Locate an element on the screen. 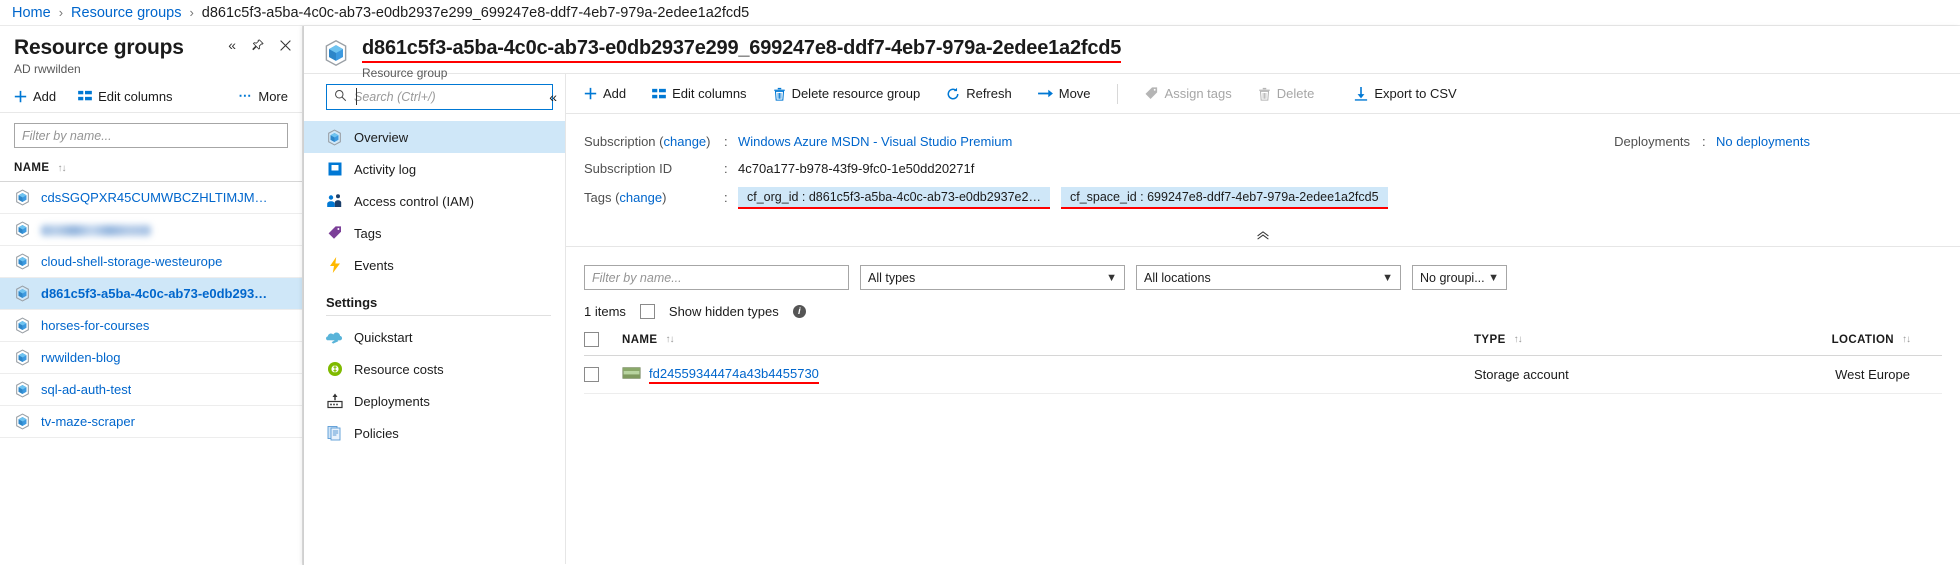 Image resolution: width=1960 pixels, height=565 pixels. column-name-cell: NAME ↑↓ is located at coordinates (1048, 340).